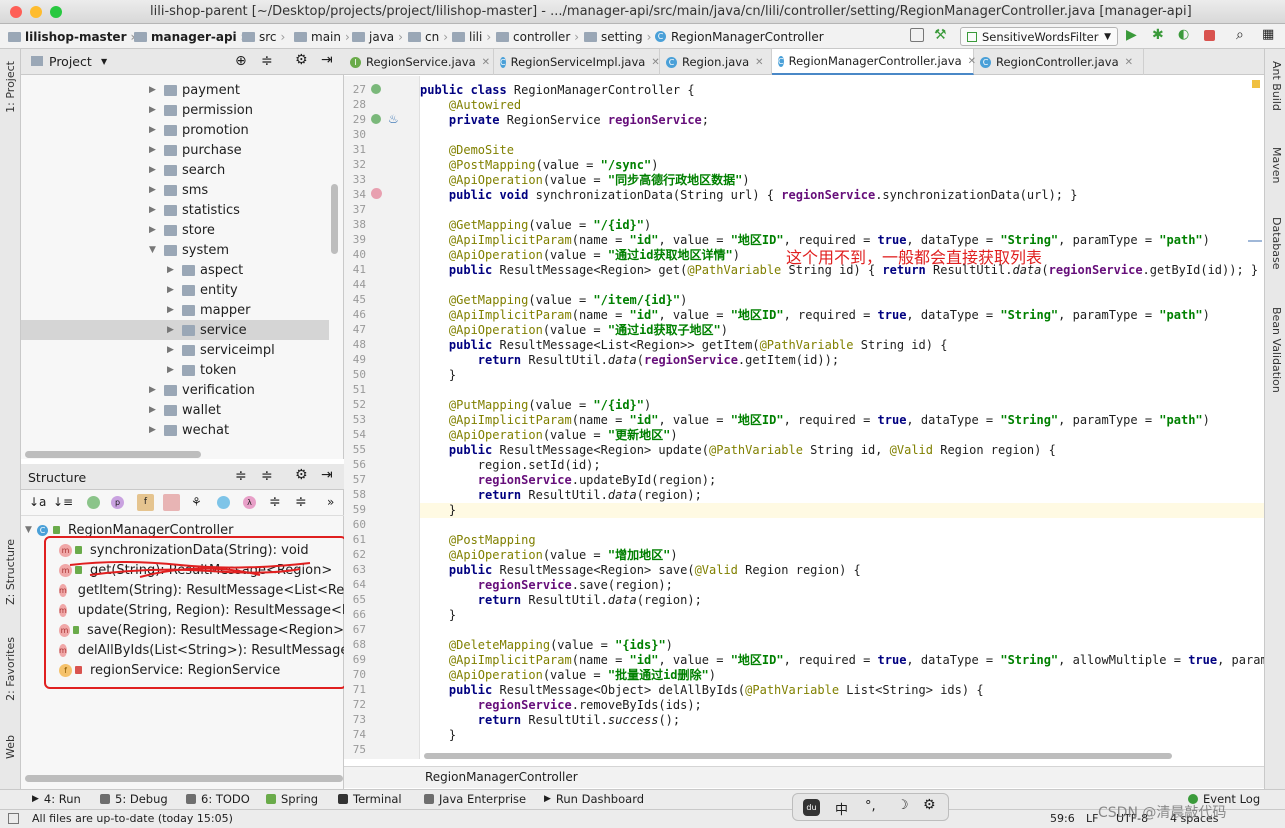  Describe the element at coordinates (1159, 35) in the screenshot. I see `debug-icon: ✱` at that location.